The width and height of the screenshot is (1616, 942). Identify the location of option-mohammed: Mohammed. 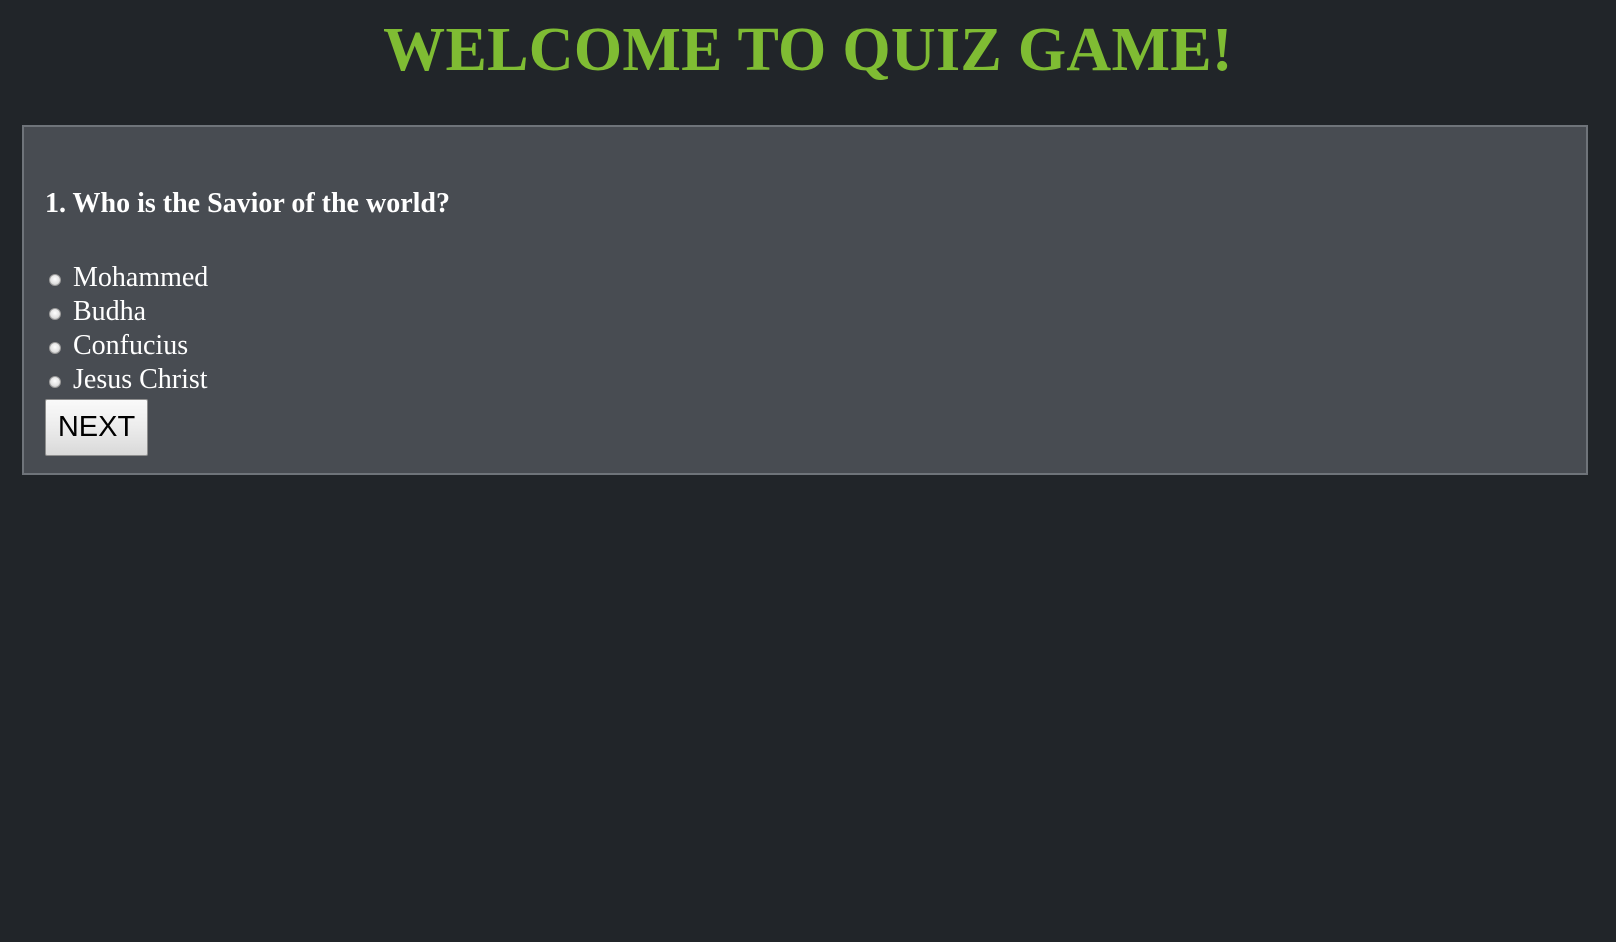
(126, 278).